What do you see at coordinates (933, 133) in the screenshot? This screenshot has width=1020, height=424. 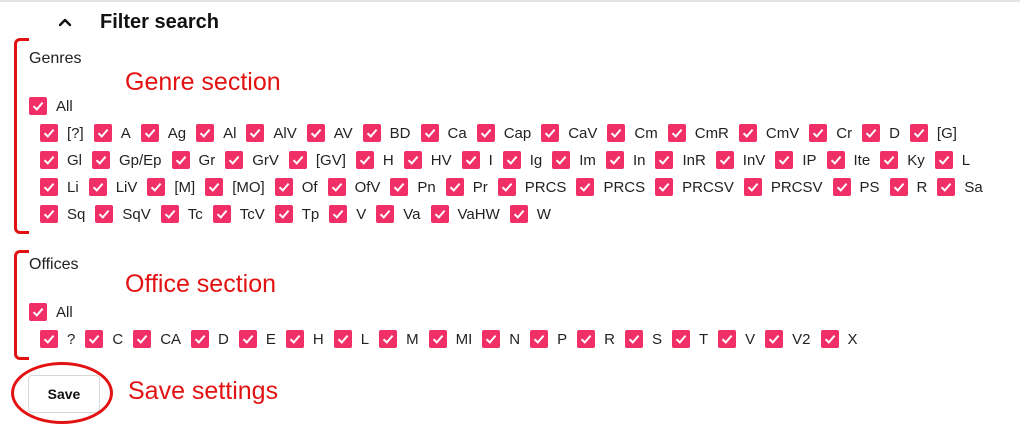 I see `genre-checkbox: [G]` at bounding box center [933, 133].